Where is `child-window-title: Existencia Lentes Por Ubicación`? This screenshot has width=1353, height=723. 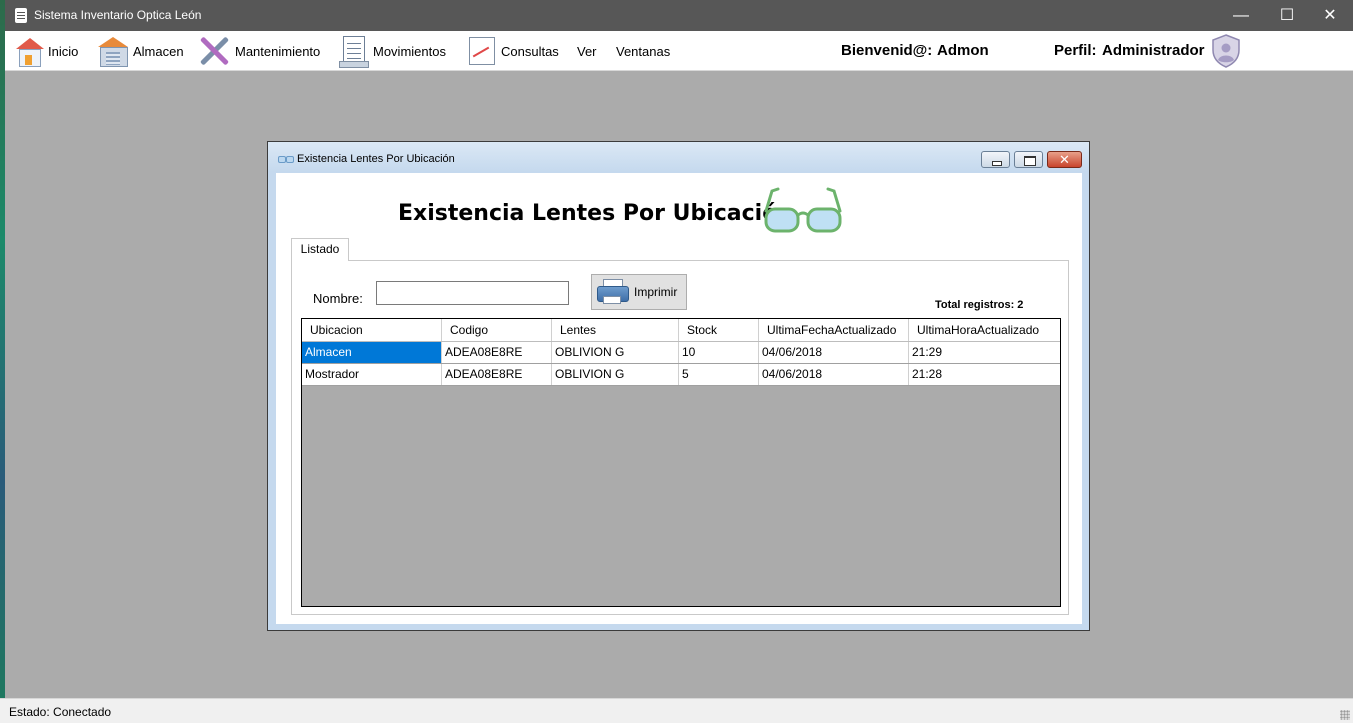 child-window-title: Existencia Lentes Por Ubicación is located at coordinates (376, 159).